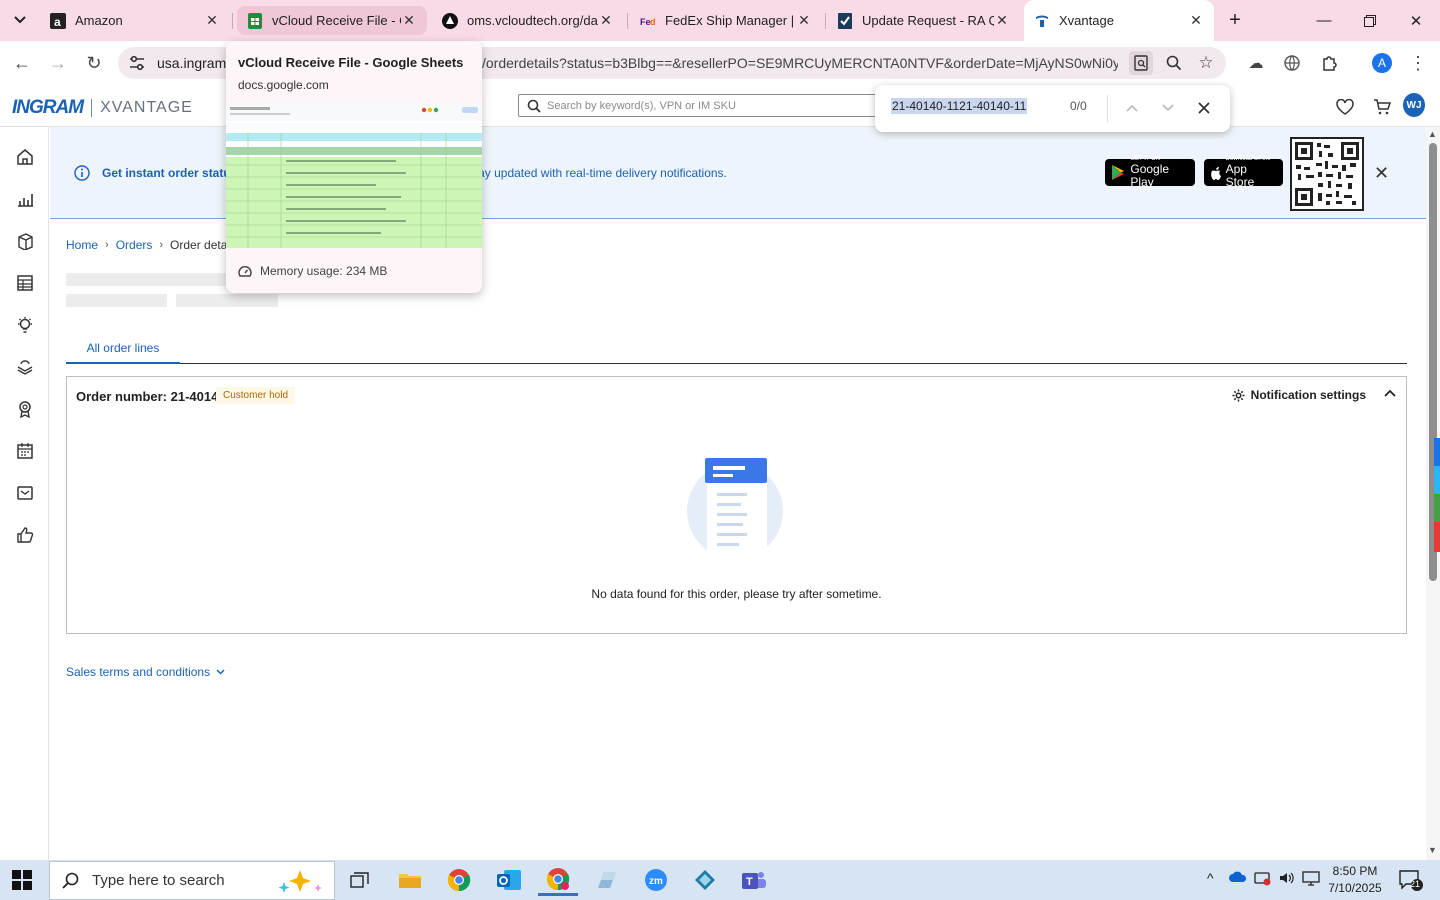  I want to click on teams-icon: T, so click(754, 880).